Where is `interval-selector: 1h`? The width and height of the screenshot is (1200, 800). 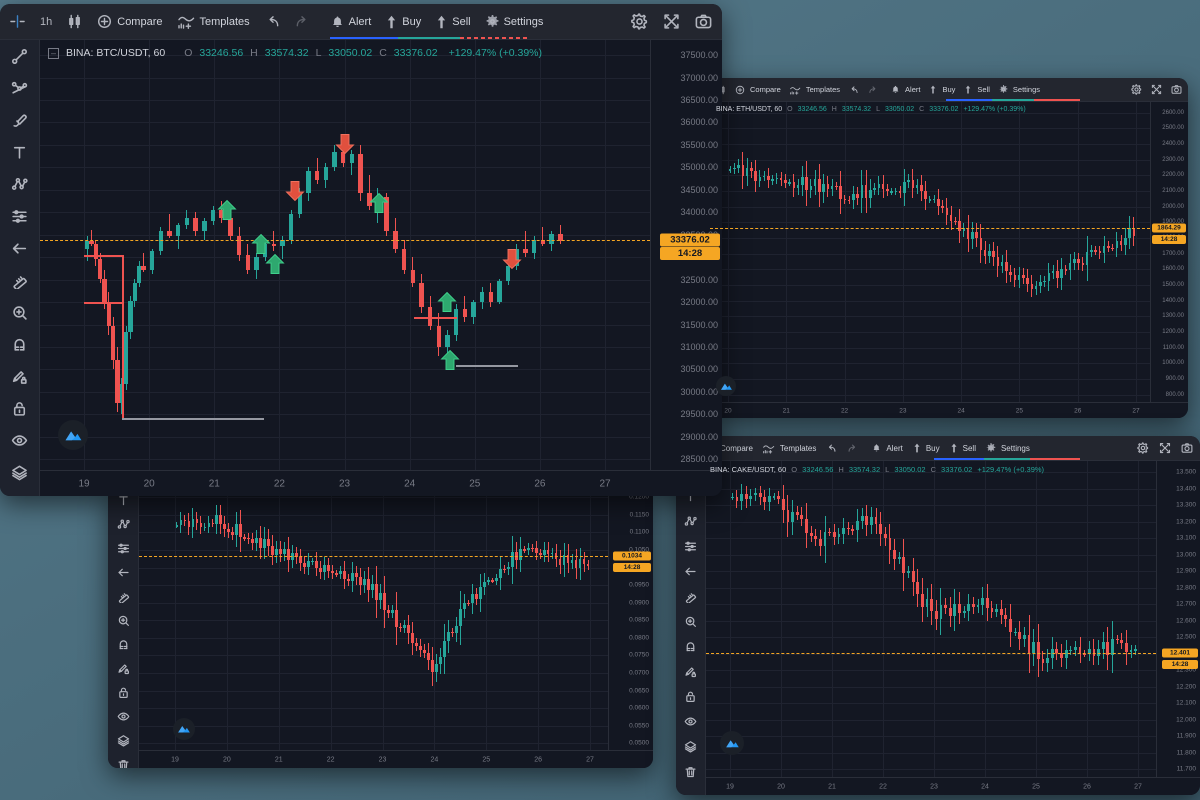
interval-selector: 1h is located at coordinates (46, 22).